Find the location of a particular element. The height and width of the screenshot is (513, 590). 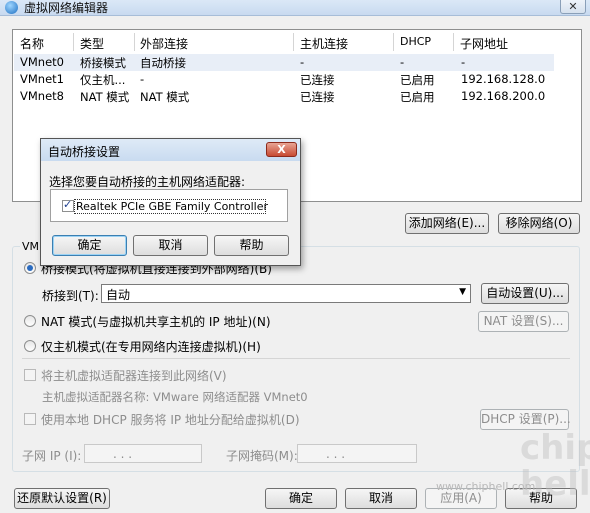

ip-dots: . . . is located at coordinates (123, 454).